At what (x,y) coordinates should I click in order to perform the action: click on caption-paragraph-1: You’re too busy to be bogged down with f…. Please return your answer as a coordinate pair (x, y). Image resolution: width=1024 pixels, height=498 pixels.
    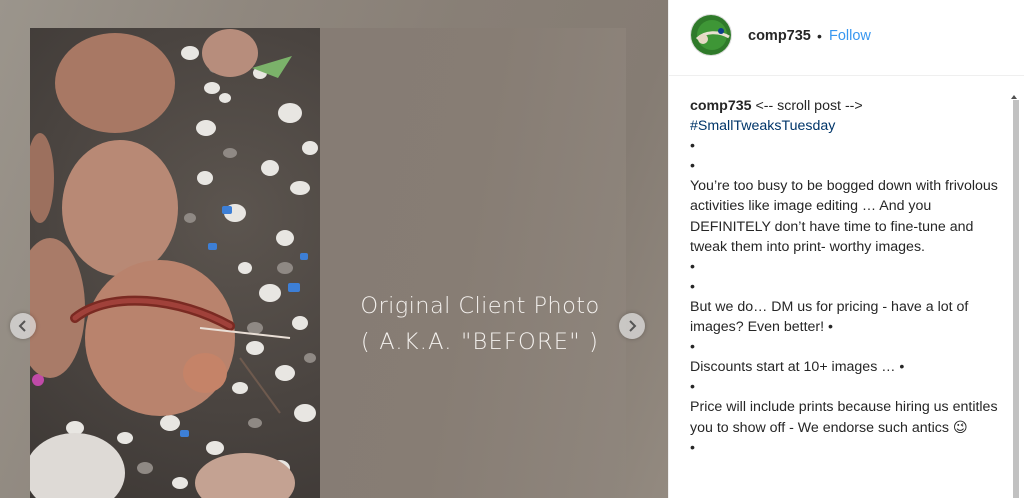
    Looking at the image, I should click on (844, 216).